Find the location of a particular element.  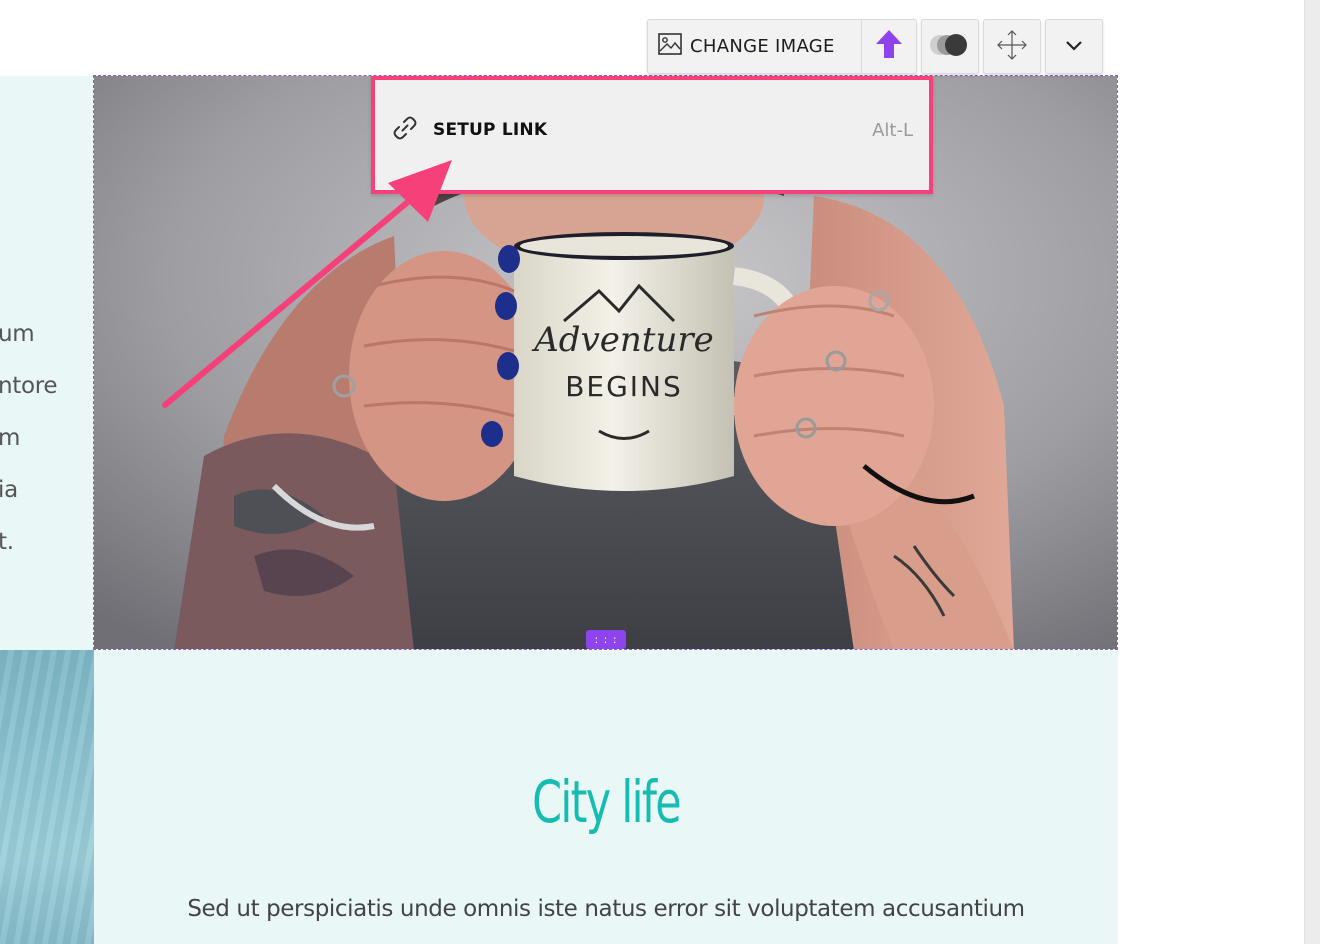

change-image-button: CHANGE IMAGE is located at coordinates (754, 46).